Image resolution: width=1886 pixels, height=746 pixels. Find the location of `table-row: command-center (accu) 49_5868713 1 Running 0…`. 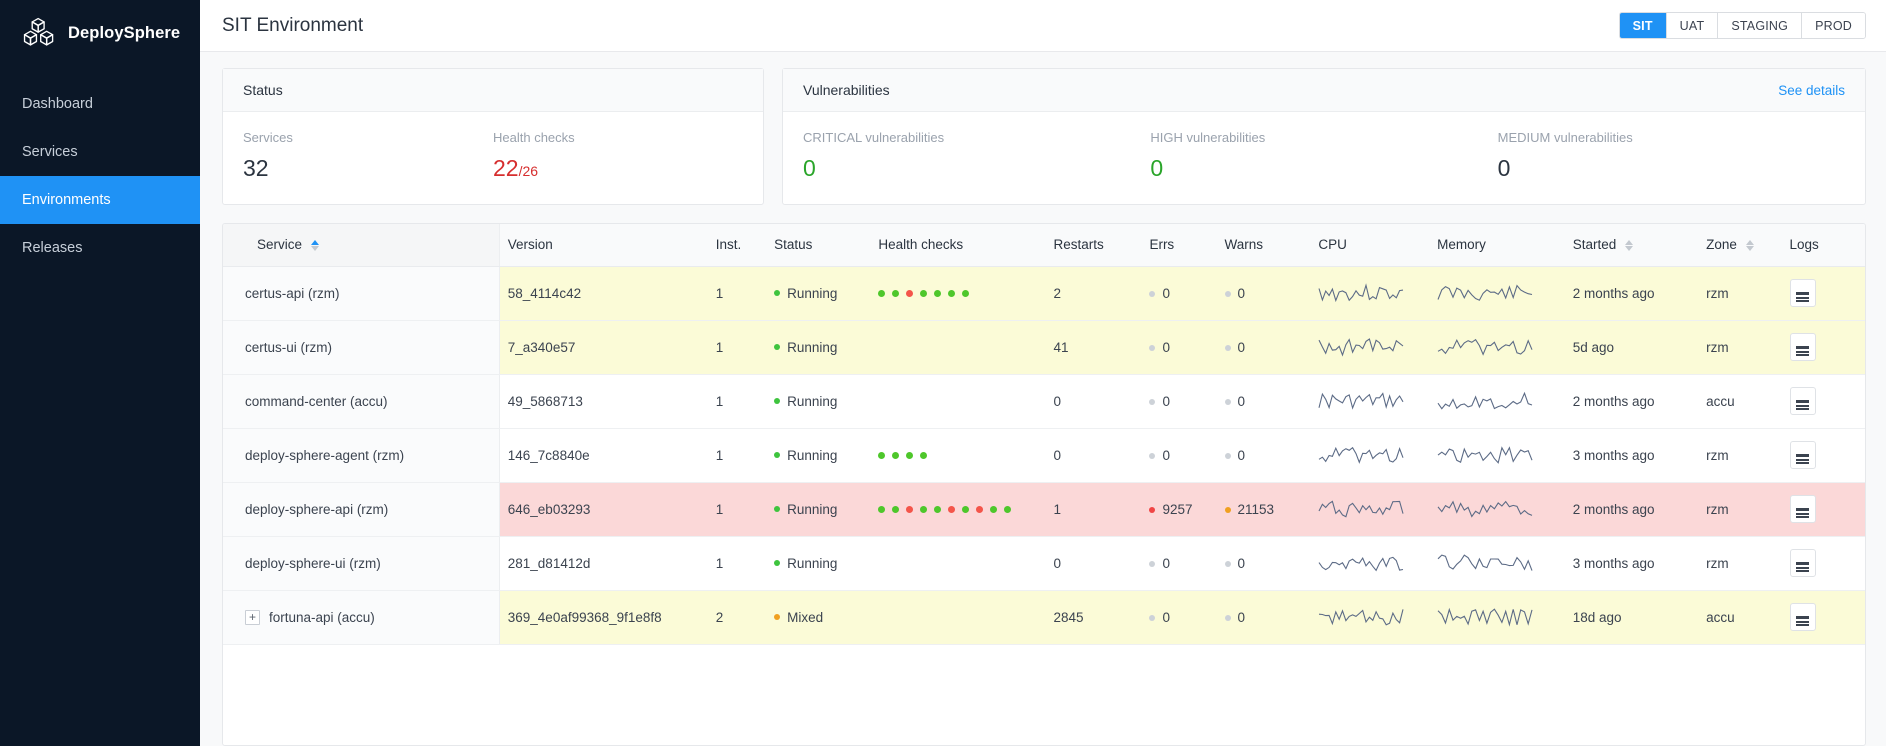

table-row: command-center (accu) 49_5868713 1 Running 0… is located at coordinates (1044, 401).